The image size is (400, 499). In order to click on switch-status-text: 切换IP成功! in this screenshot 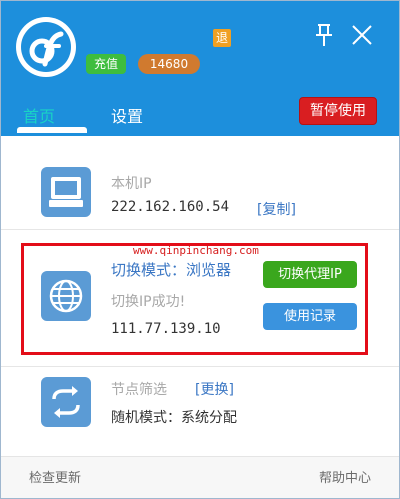, I will do `click(148, 302)`.